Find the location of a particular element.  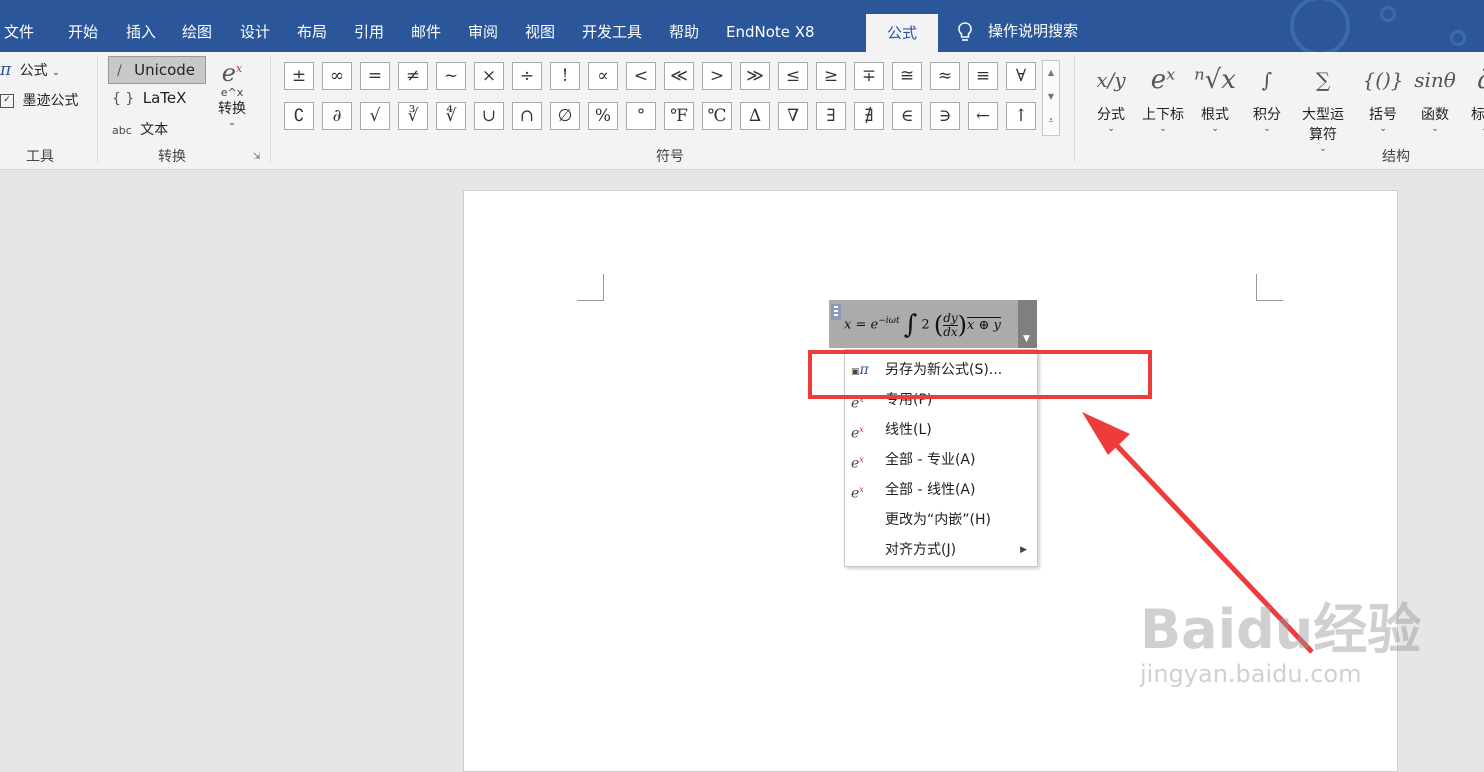

watermark-url: jingyan.baidu.com is located at coordinates (1251, 674).